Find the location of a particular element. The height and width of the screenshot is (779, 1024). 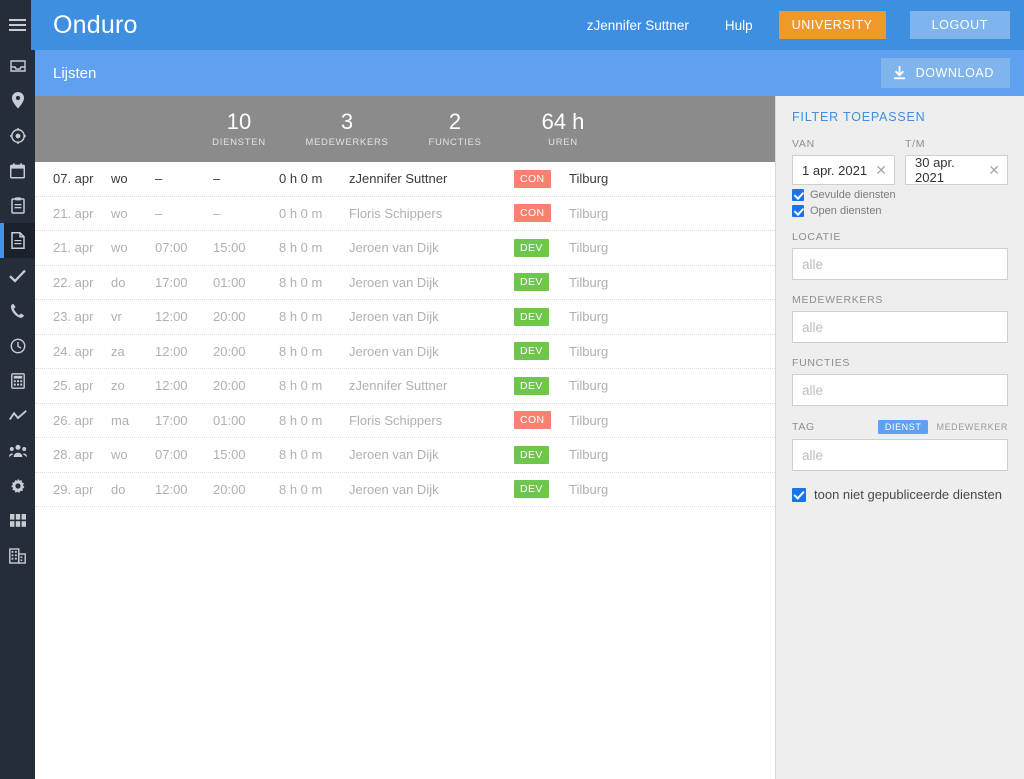

cell-duration: 0 h 0 m is located at coordinates (301, 213).